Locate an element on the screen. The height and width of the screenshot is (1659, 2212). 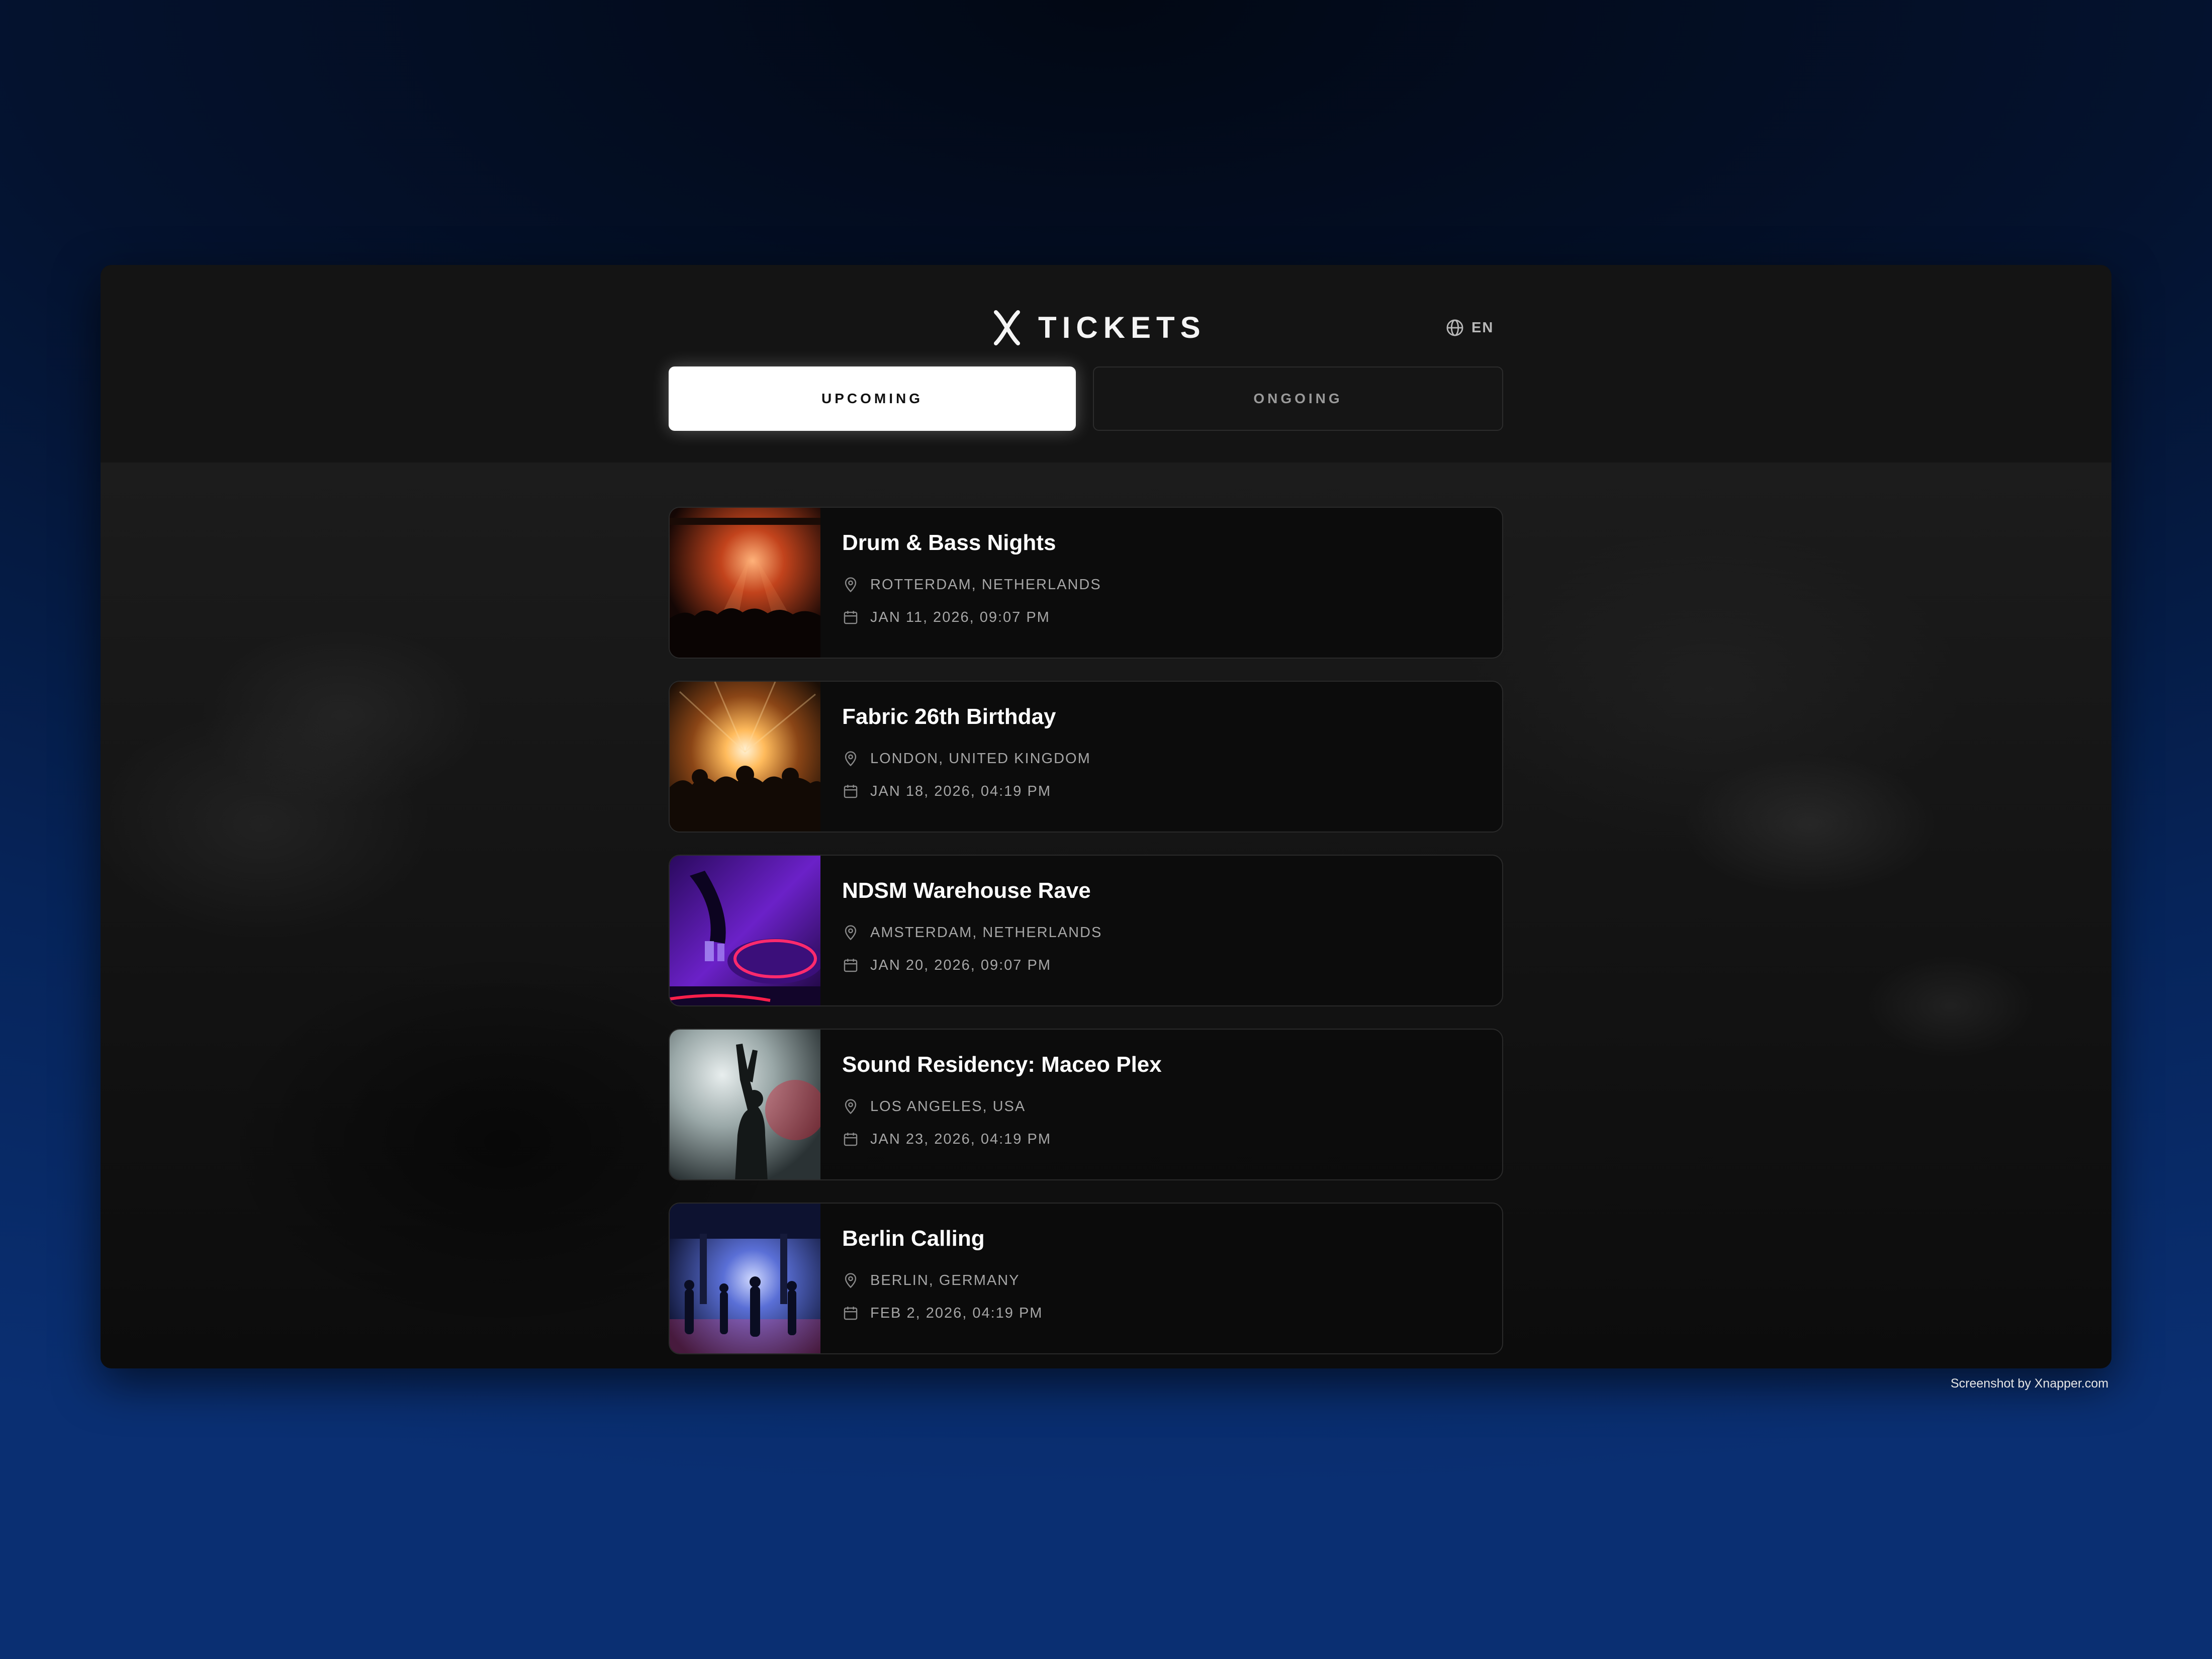
event-location-text: LOS ANGELES, USA is located at coordinates (948, 1106).